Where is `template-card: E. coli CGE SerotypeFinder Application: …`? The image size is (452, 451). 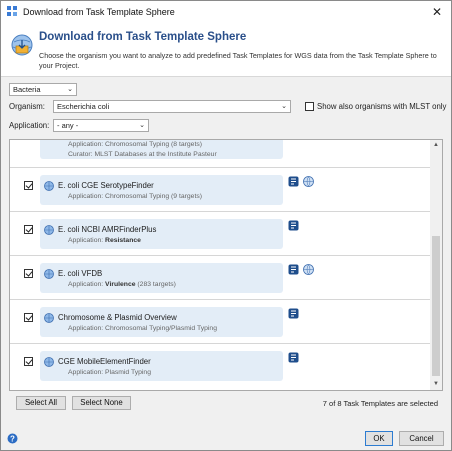
template-card: E. coli CGE SerotypeFinder Application: … is located at coordinates (161, 190).